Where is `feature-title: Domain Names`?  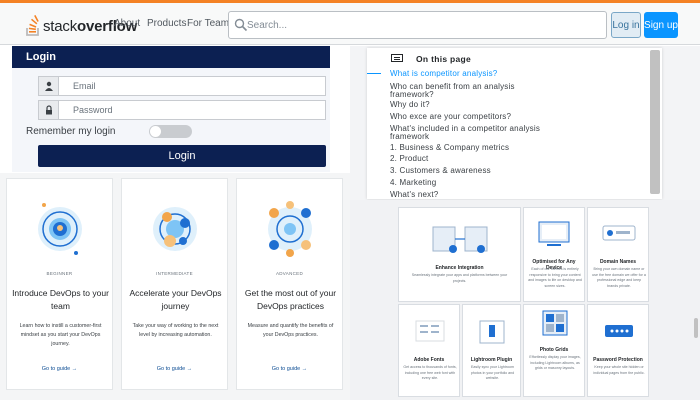 feature-title: Domain Names is located at coordinates (618, 262).